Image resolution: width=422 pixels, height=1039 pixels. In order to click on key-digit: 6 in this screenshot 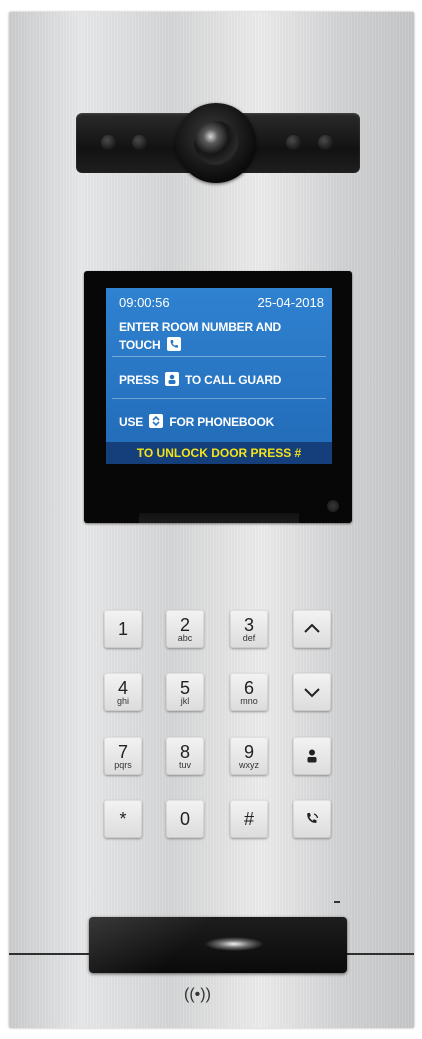, I will do `click(248, 688)`.